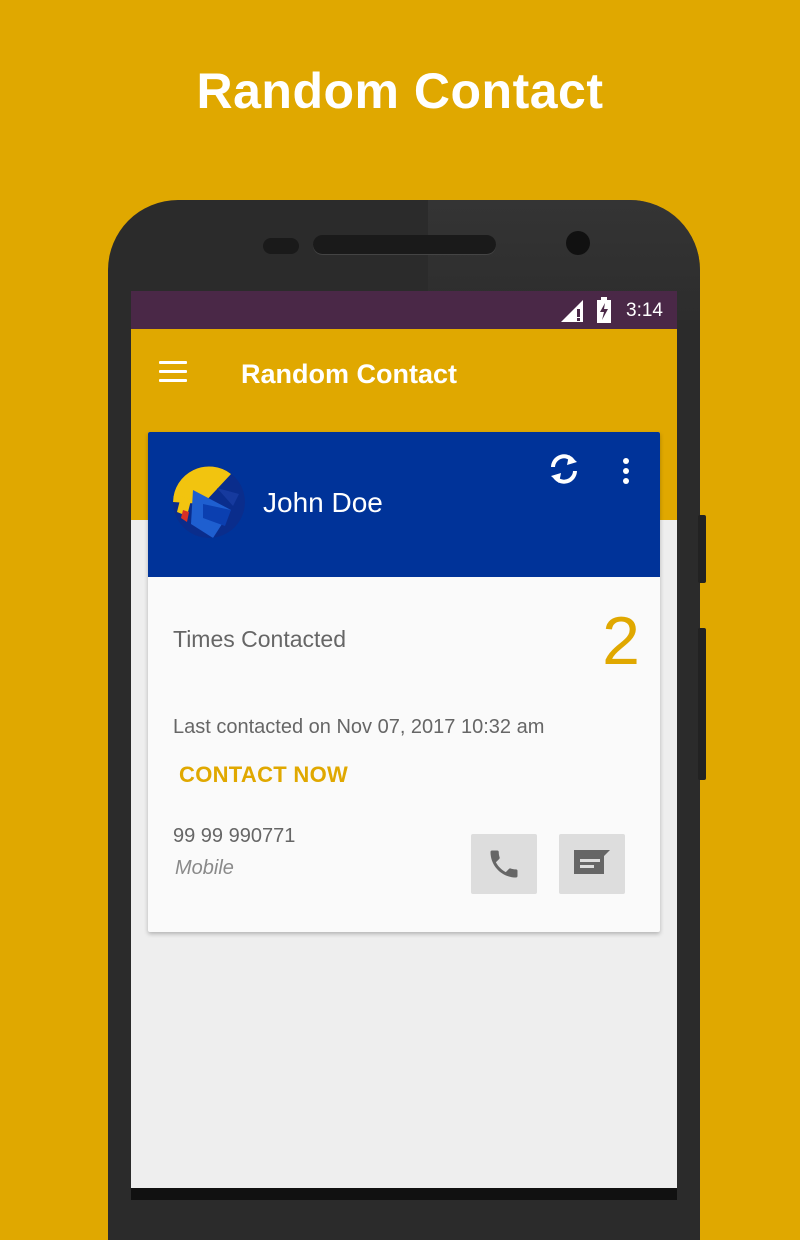  Describe the element at coordinates (572, 311) in the screenshot. I see `signal-icon` at that location.